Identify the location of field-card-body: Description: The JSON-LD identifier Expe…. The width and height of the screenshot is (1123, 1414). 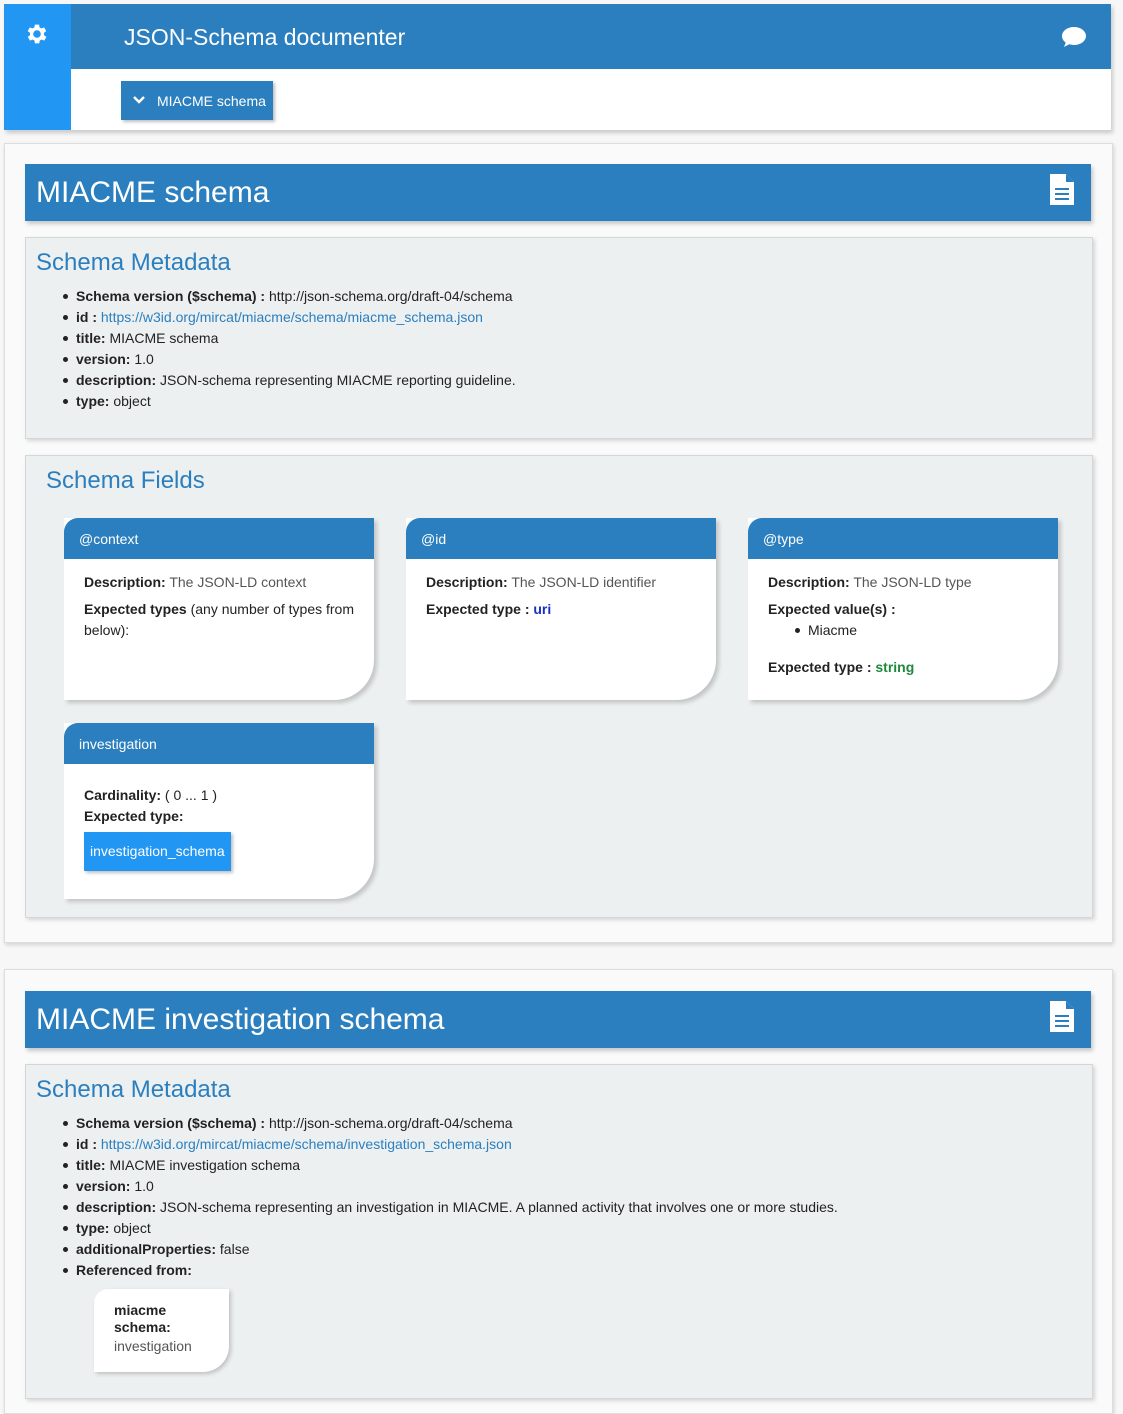
(561, 589).